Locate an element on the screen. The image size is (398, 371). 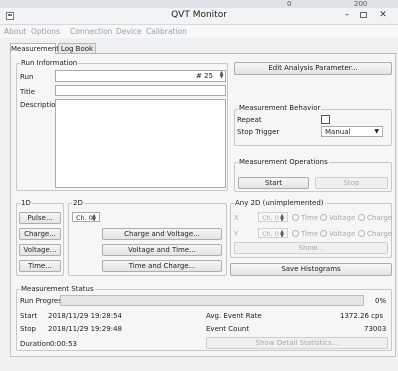
stop-trigger-select: Manual ▼ is located at coordinates (352, 131).